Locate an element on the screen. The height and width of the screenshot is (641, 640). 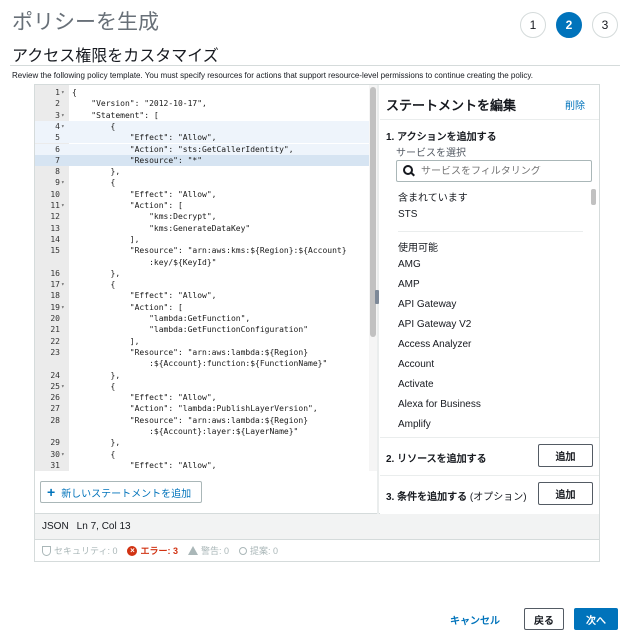
line-number: 19 is located at coordinates (55, 307).